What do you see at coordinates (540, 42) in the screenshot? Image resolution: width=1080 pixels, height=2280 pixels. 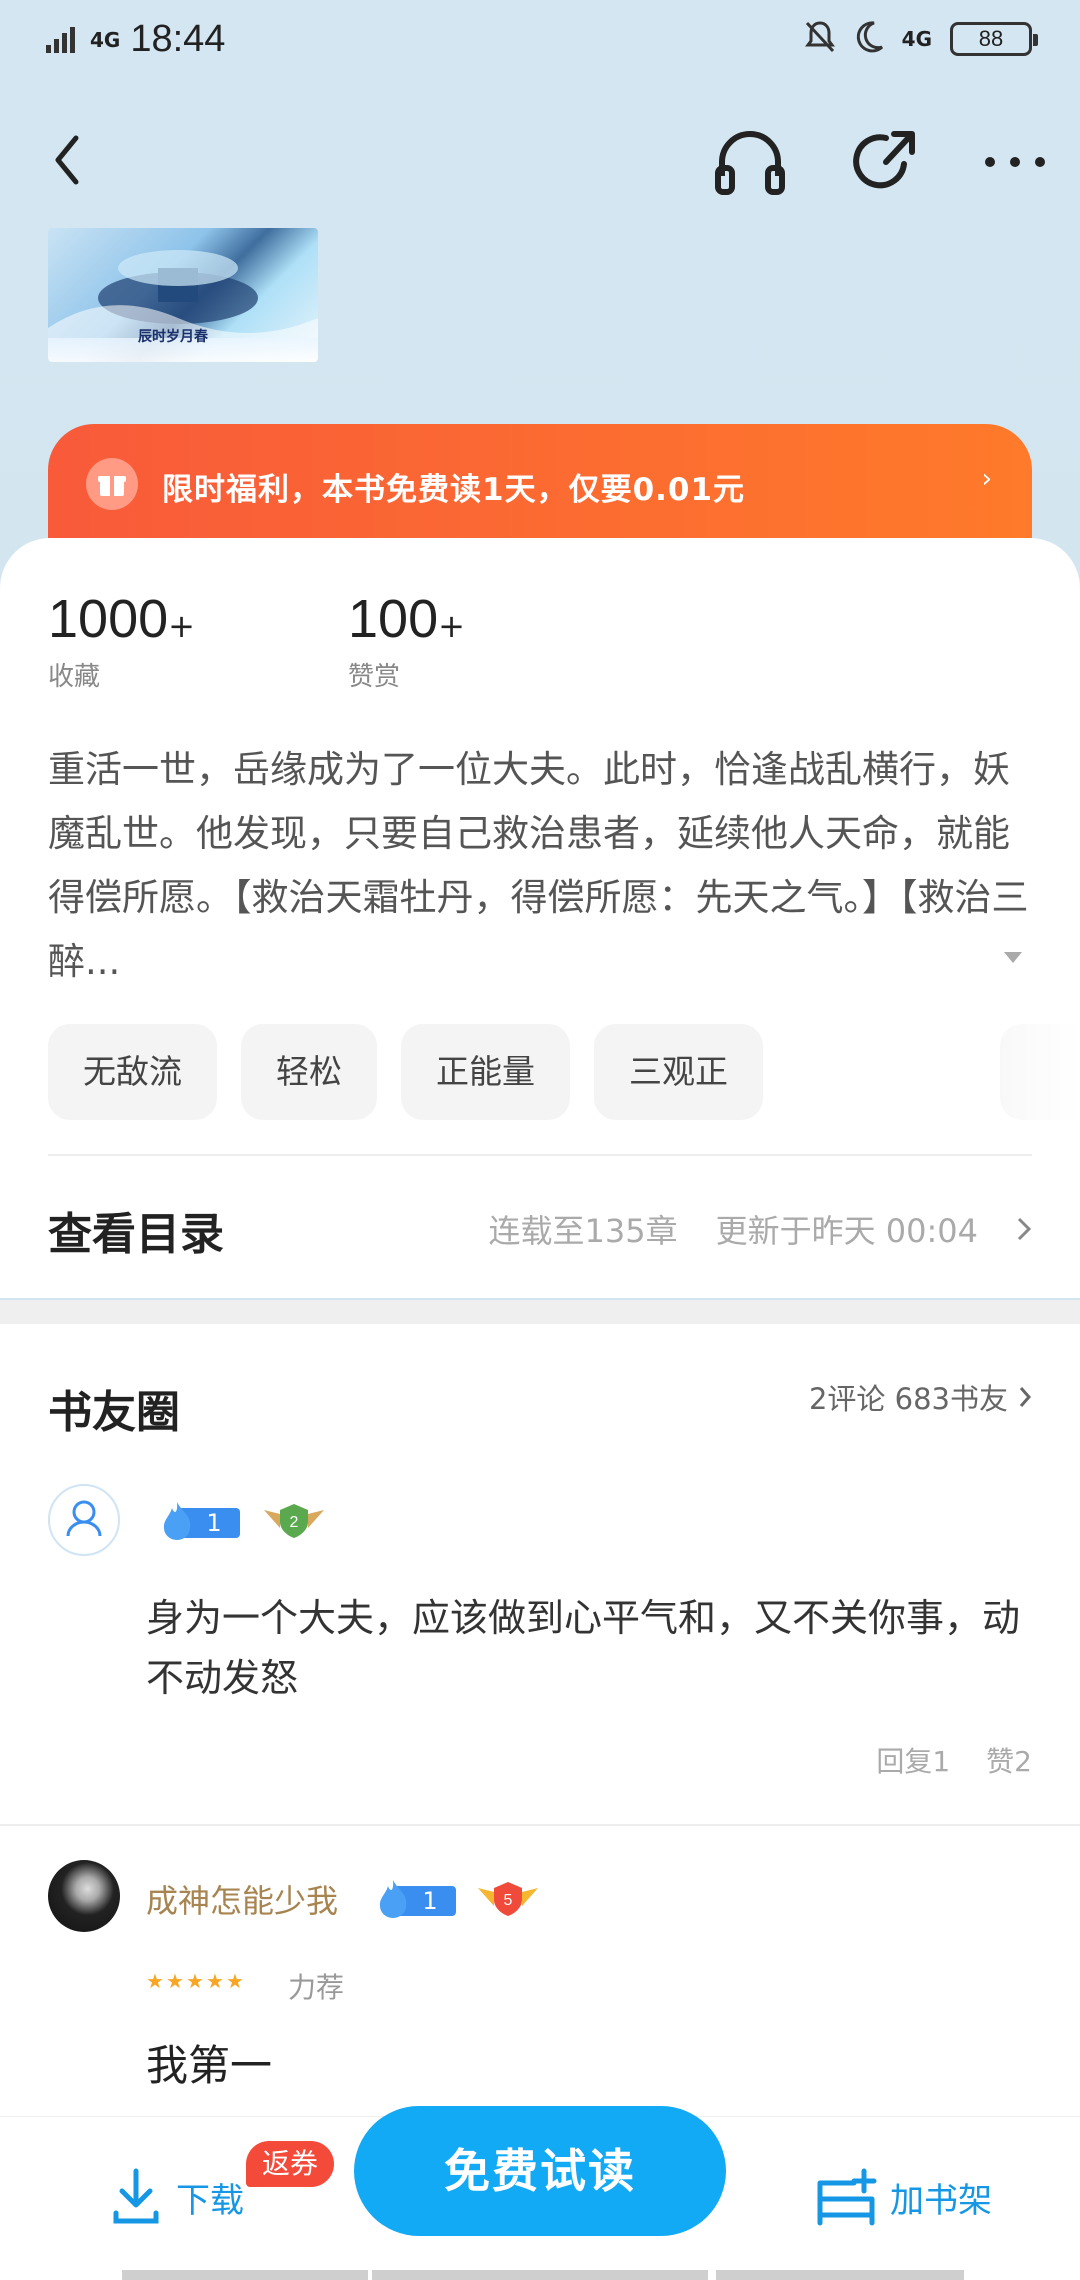 I see `status-bar: 4G 18:44 4G 88` at bounding box center [540, 42].